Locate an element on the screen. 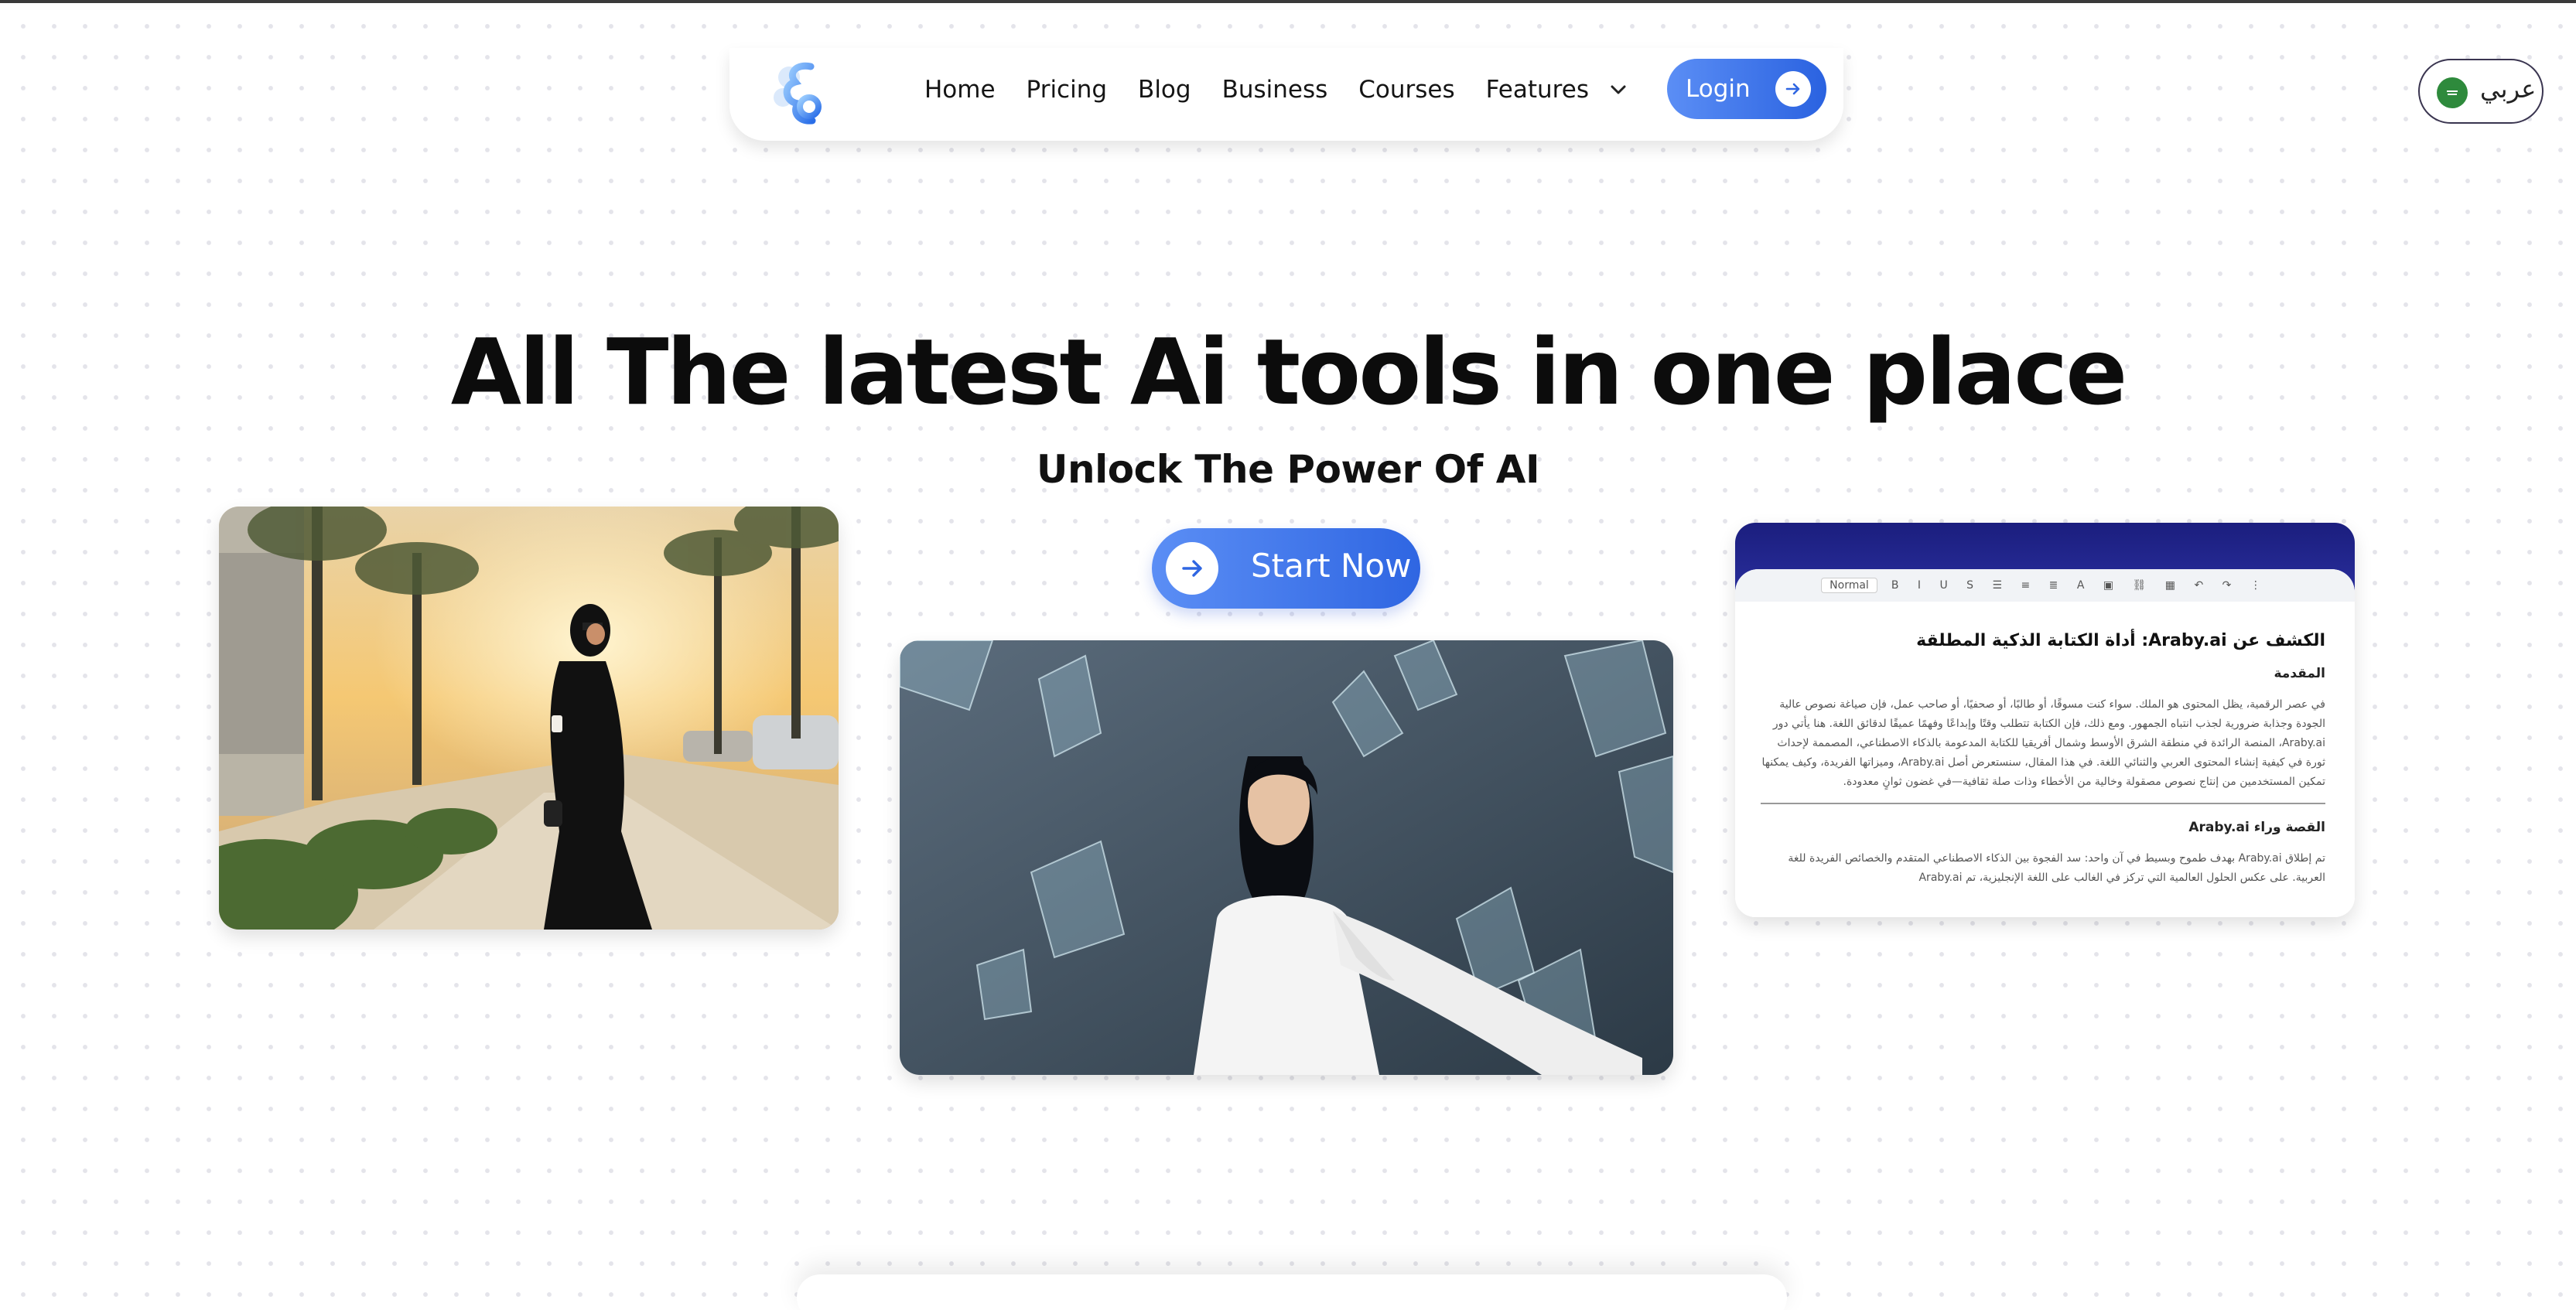 This screenshot has height=1310, width=2576. hero-title: All The latest Ai tools in one place is located at coordinates (1289, 372).